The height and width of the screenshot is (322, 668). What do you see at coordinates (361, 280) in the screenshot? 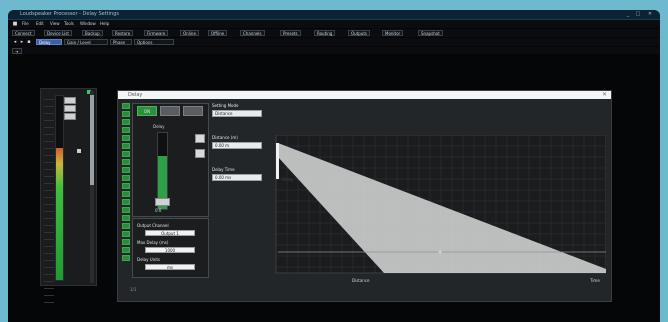
I see `x-axis-label: Distance` at bounding box center [361, 280].